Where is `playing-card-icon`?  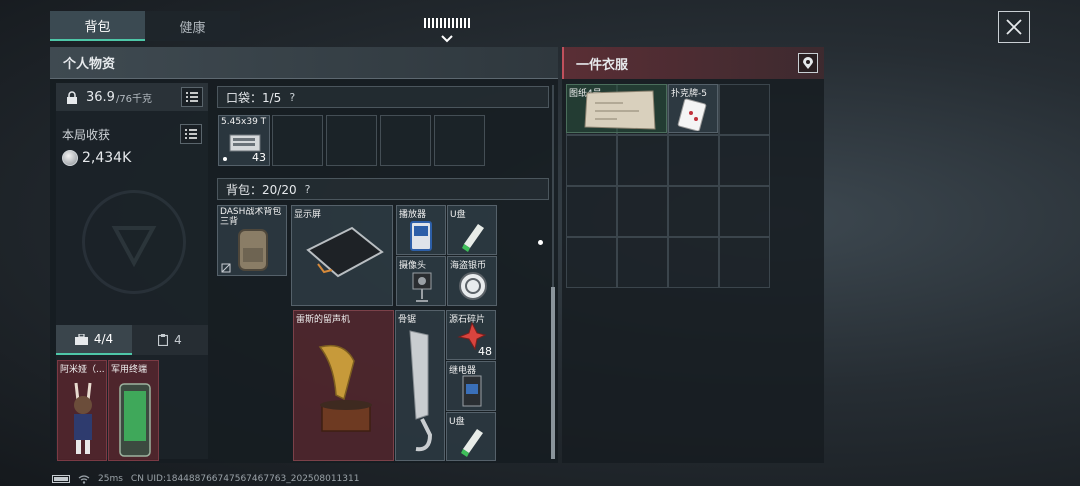
playing-card-icon is located at coordinates (692, 114).